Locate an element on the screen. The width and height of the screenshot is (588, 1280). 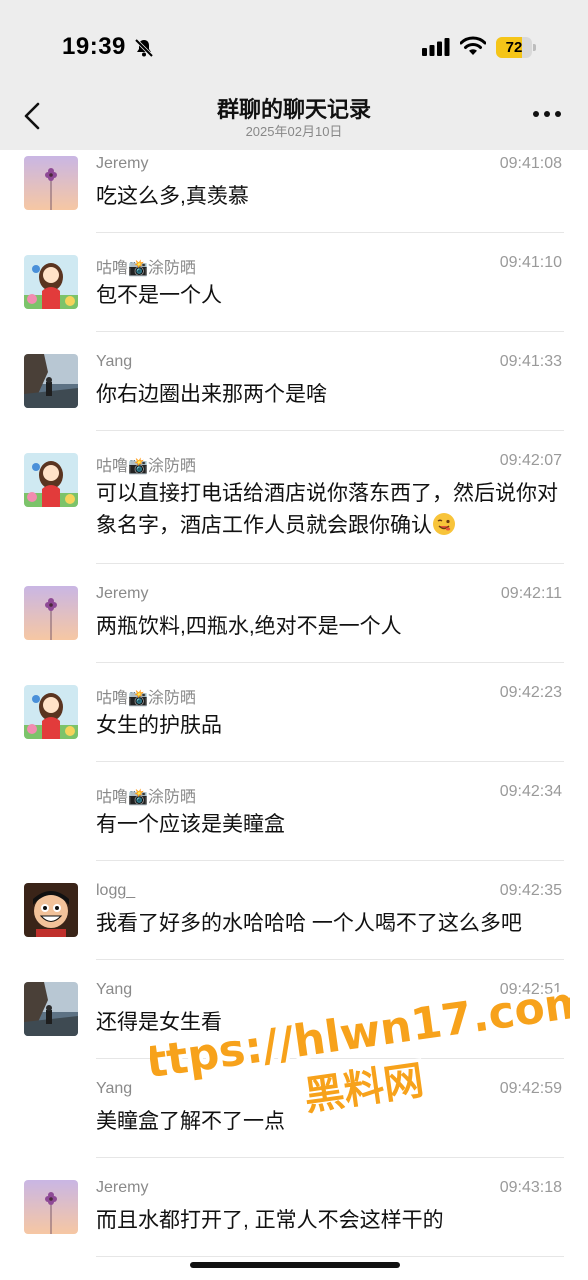
page-subtitle-date: 2025年02月10日 is located at coordinates (294, 131).